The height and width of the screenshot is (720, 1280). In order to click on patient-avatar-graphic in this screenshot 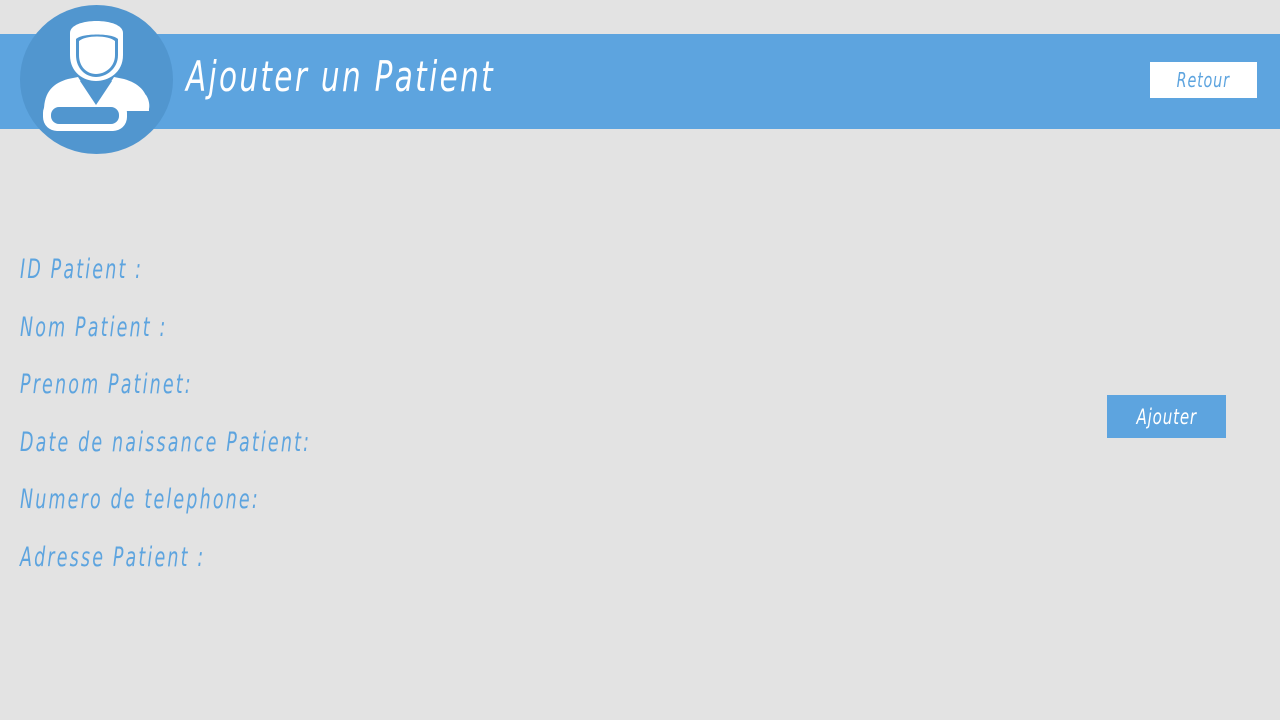, I will do `click(96, 76)`.